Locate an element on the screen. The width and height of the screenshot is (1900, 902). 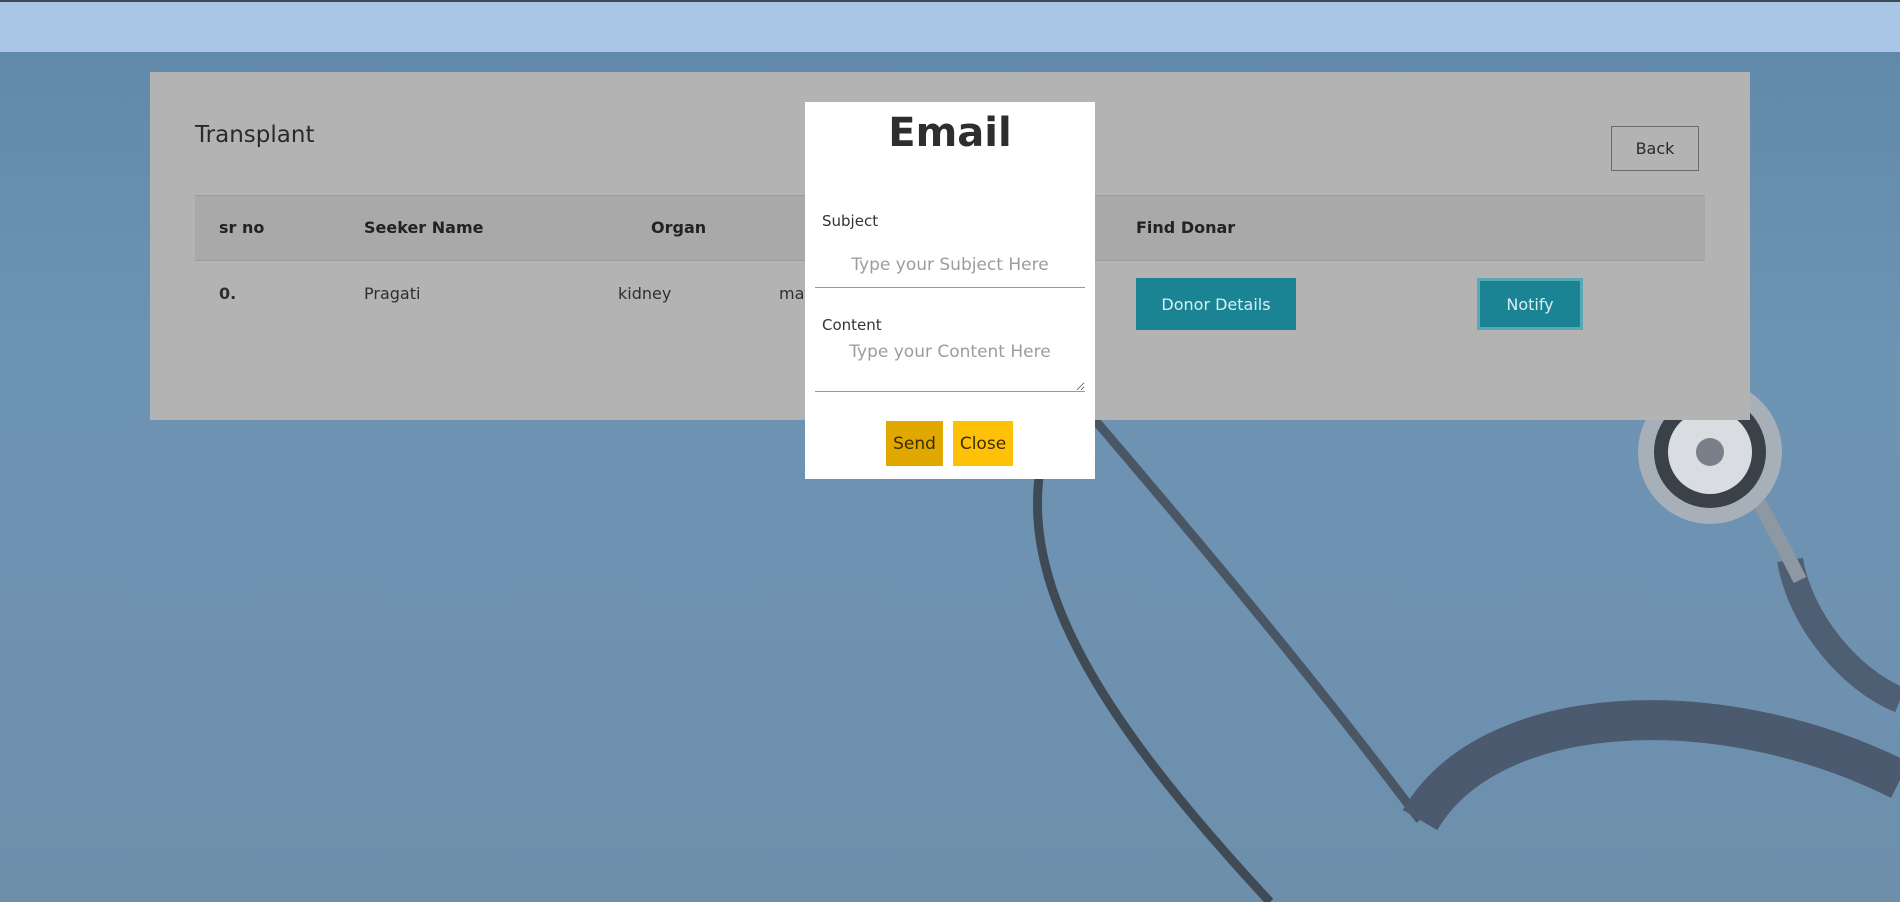
donor-details-button: Donor Details is located at coordinates (1216, 304).